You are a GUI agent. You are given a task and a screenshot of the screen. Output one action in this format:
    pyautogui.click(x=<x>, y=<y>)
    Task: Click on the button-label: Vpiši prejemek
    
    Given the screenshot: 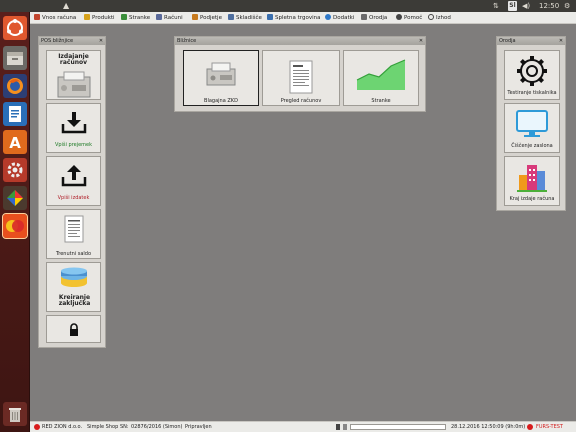 What is the action you would take?
    pyautogui.click(x=73, y=145)
    